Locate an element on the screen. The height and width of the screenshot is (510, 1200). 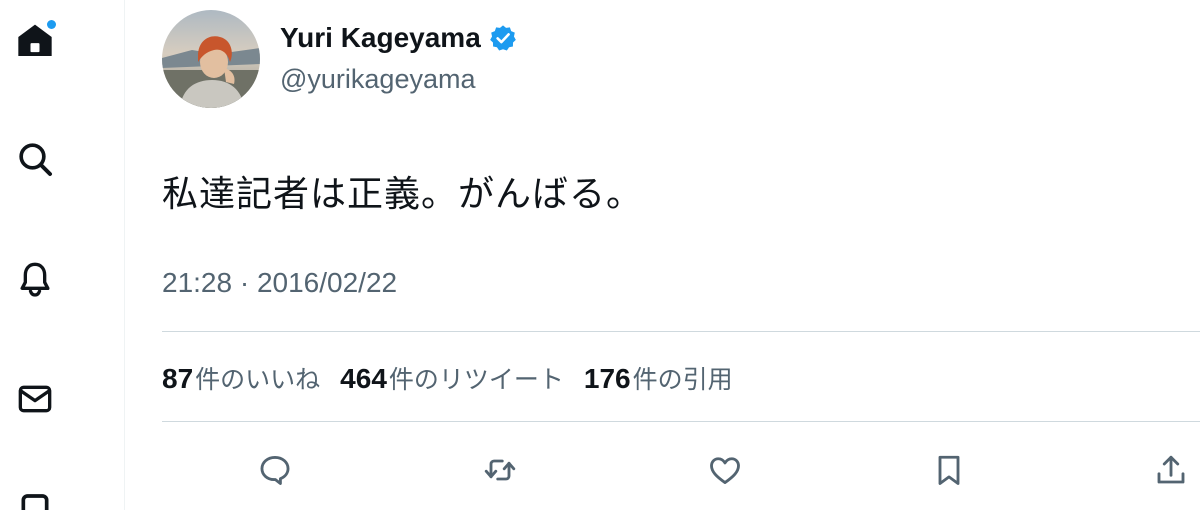
quotes-stat: 176 件の引用 is located at coordinates (658, 378).